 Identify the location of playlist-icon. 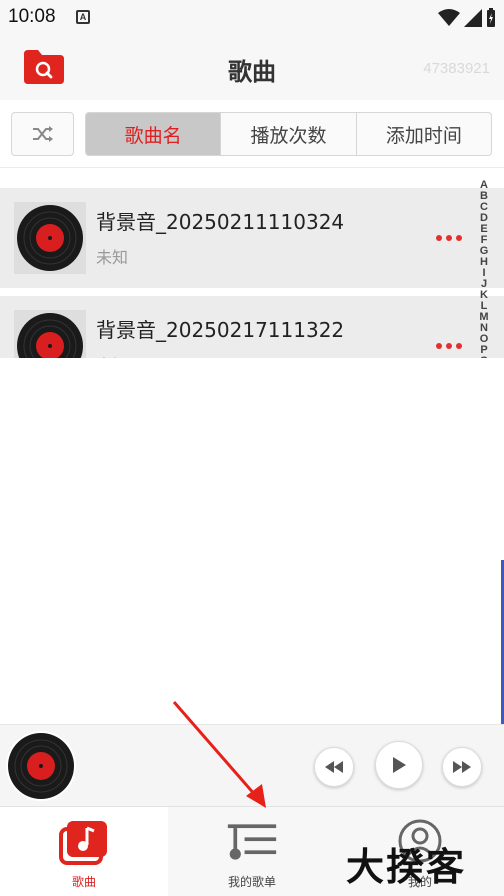
(252, 842).